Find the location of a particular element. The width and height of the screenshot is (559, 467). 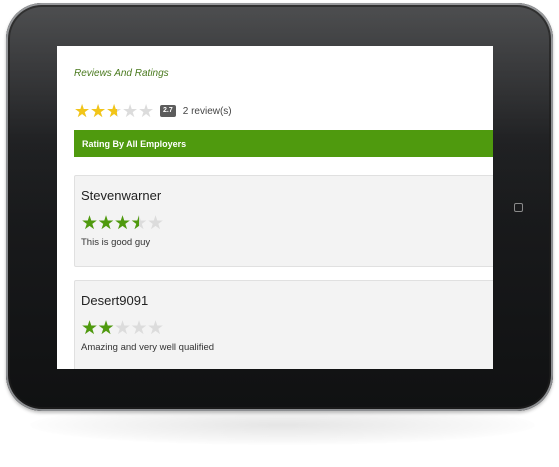

home-button-icon is located at coordinates (518, 207).